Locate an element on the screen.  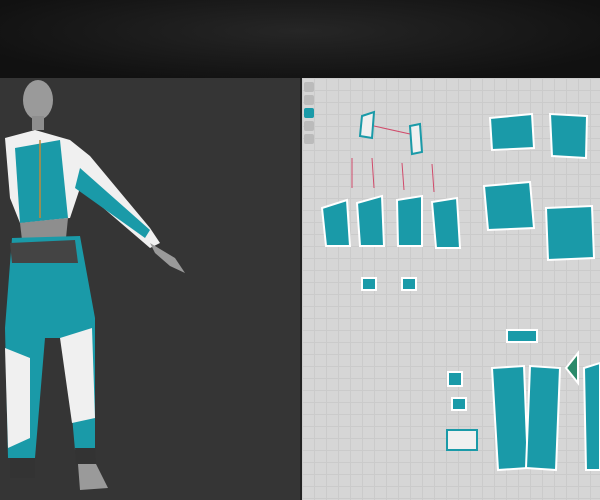
2d-toolbar is located at coordinates (310, 113).